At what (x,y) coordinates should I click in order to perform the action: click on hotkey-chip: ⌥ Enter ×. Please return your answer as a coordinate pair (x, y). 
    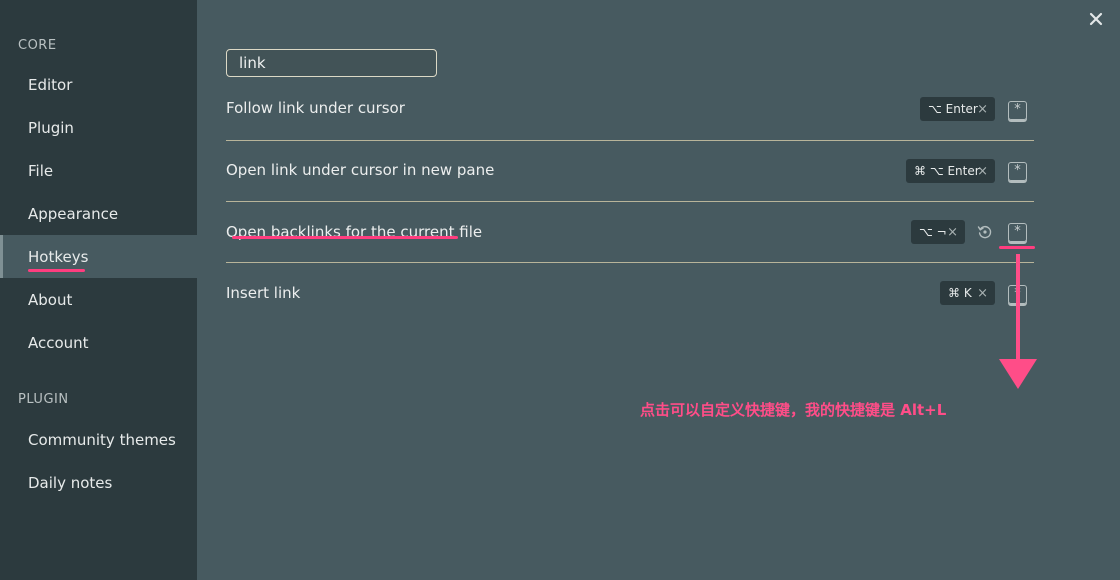
    Looking at the image, I should click on (957, 109).